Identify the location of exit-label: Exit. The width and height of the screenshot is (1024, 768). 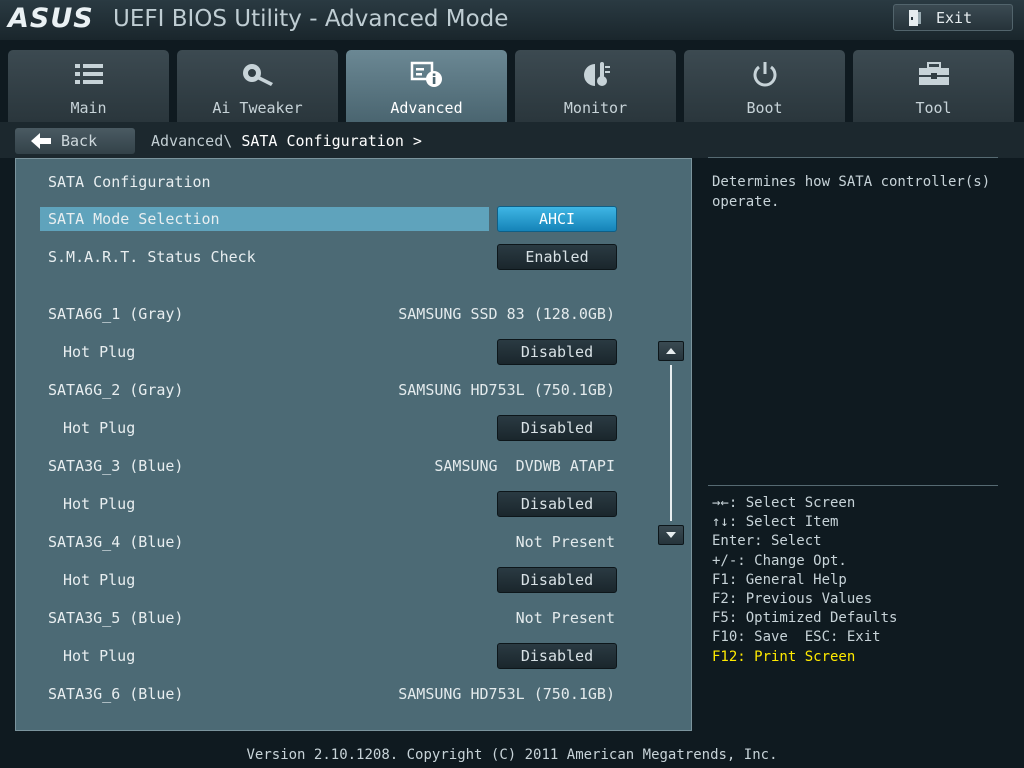
(954, 17).